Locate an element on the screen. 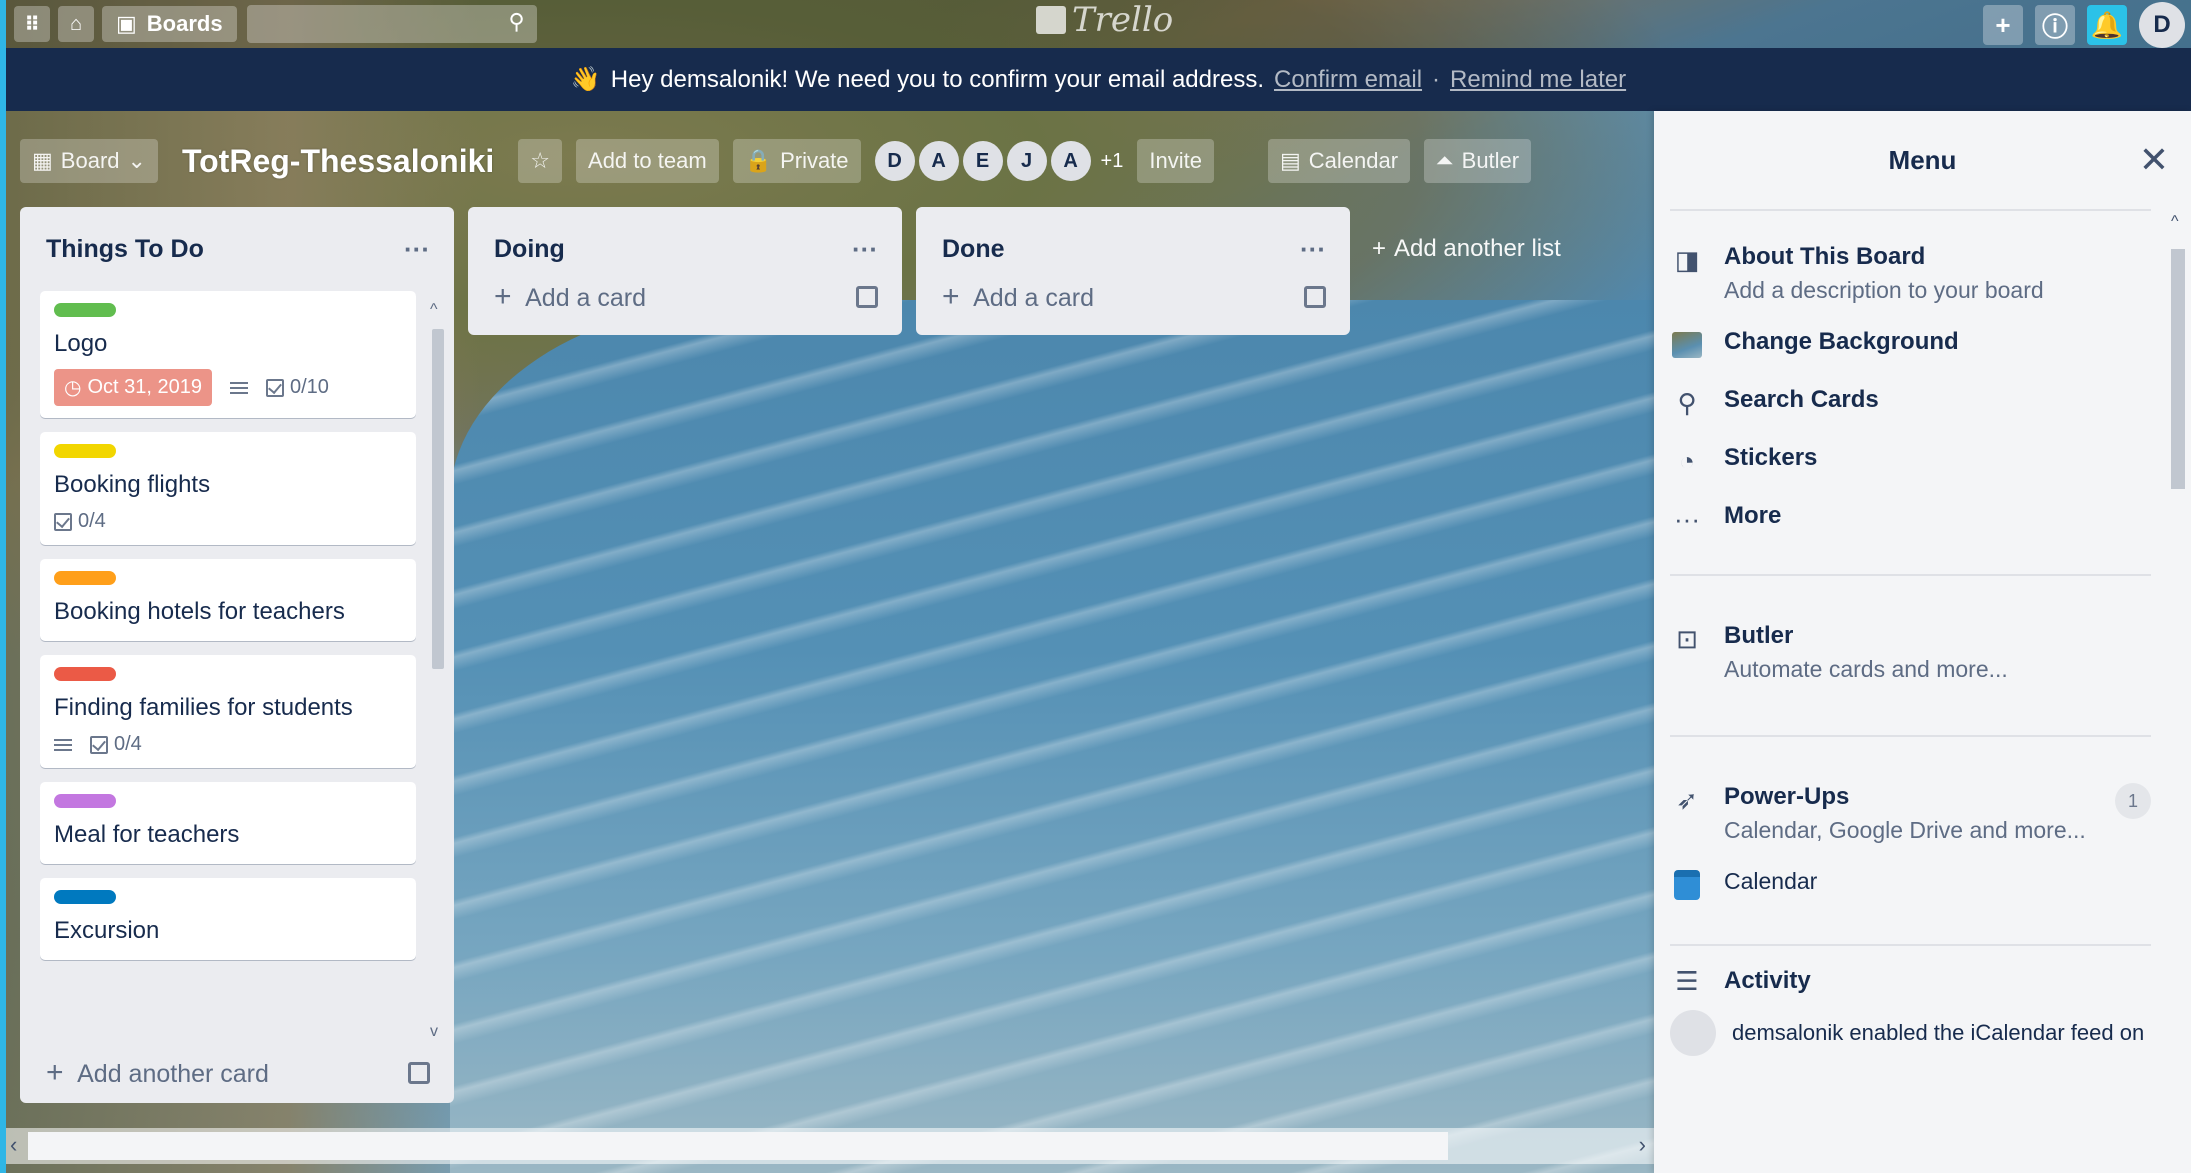  card-label-purple is located at coordinates (85, 801).